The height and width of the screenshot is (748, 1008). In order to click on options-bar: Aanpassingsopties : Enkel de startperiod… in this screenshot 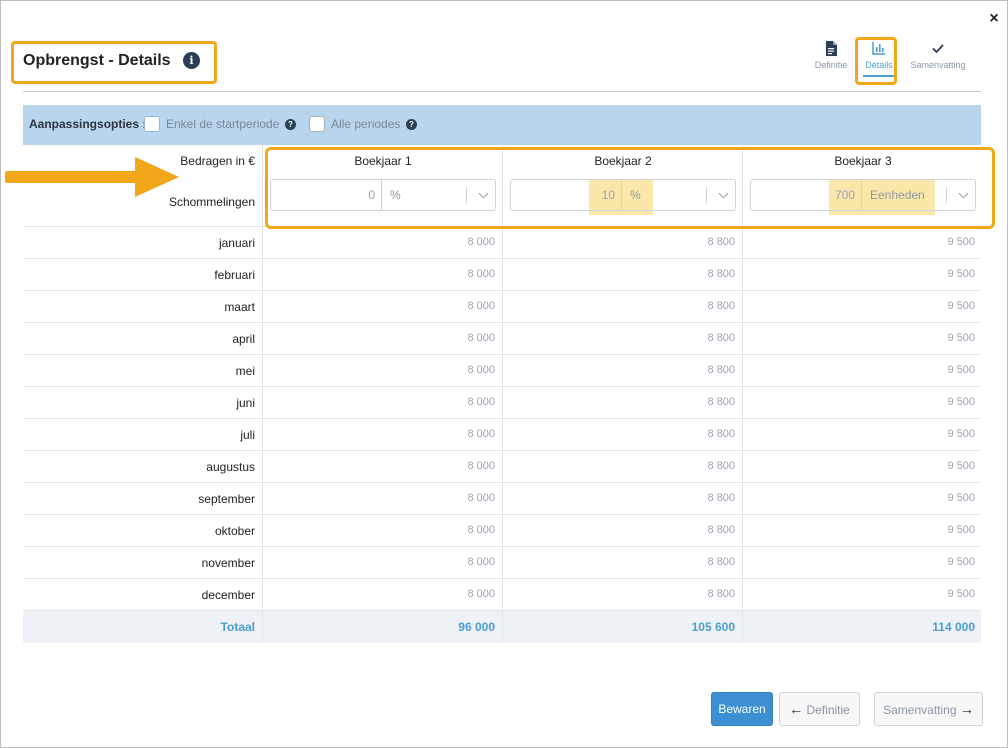, I will do `click(502, 125)`.